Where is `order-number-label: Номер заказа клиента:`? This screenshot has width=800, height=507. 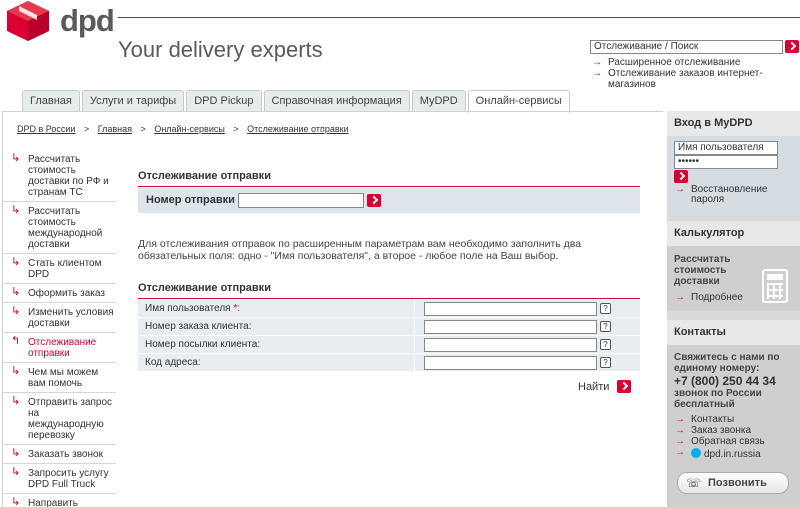 order-number-label: Номер заказа клиента: is located at coordinates (198, 326).